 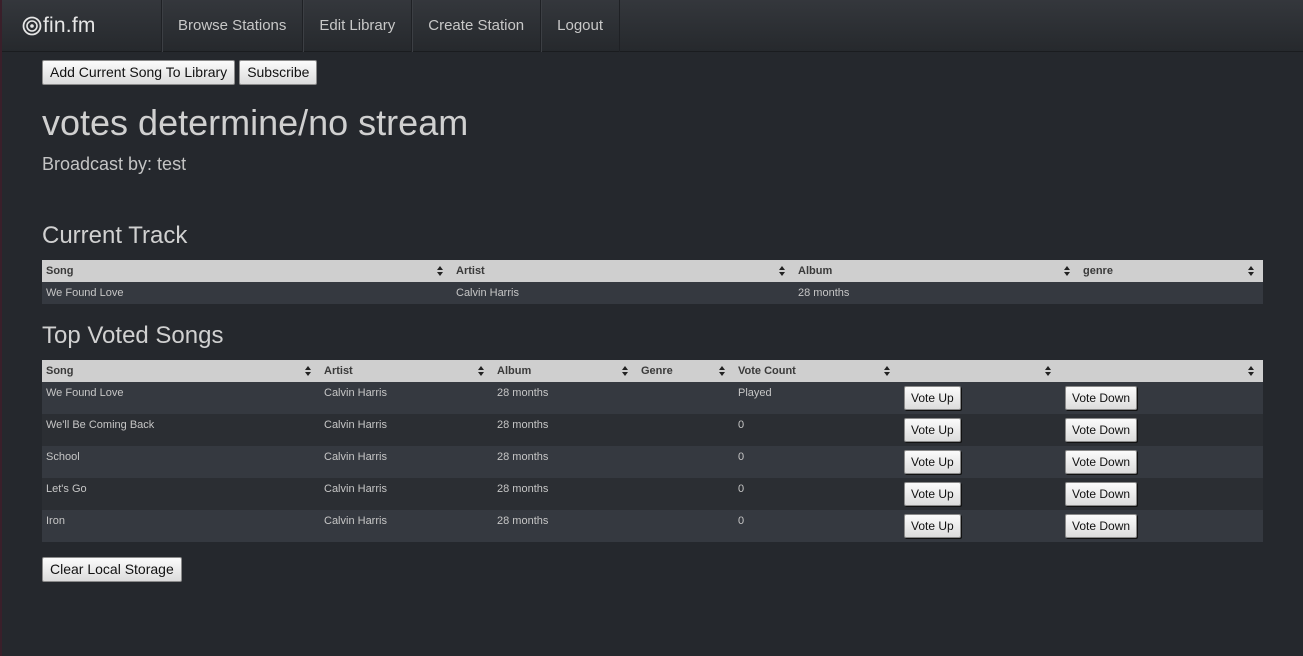 What do you see at coordinates (255, 122) in the screenshot?
I see `station-title: votes determine/no stream` at bounding box center [255, 122].